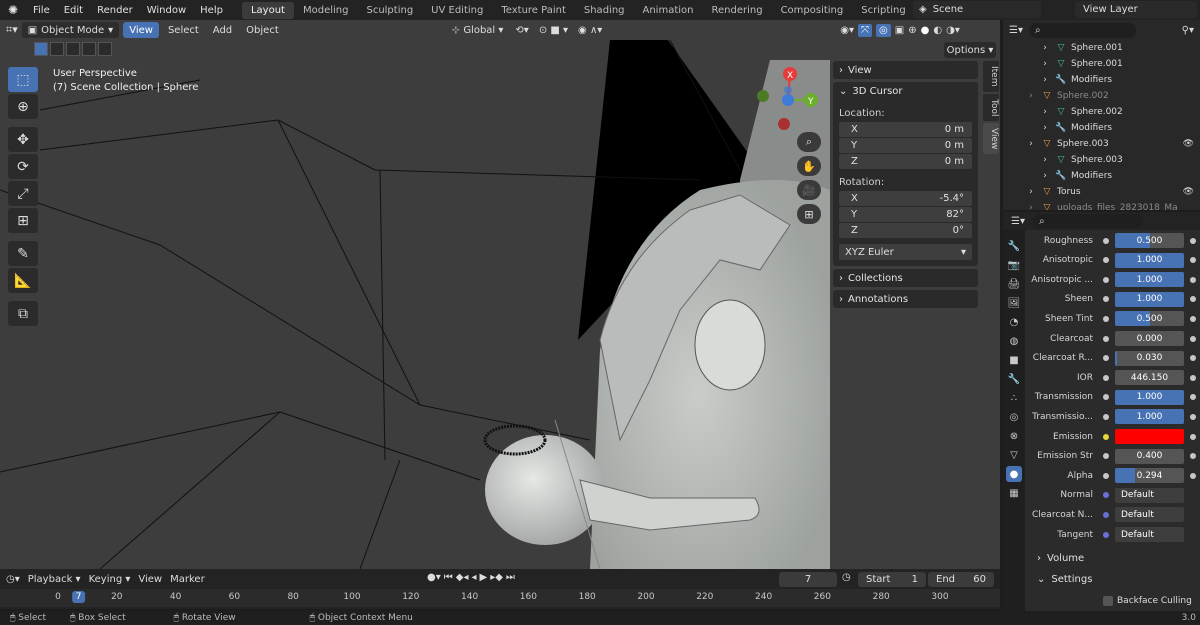 Image resolution: width=1200 pixels, height=625 pixels. I want to click on move-tool-icon: ✥, so click(23, 139).